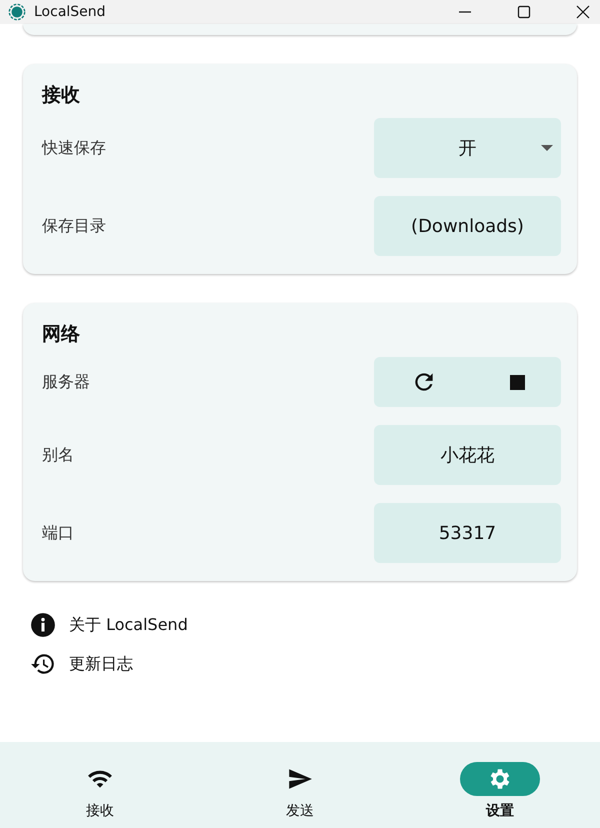  Describe the element at coordinates (74, 226) in the screenshot. I see `setting-label: 保存目录` at that location.